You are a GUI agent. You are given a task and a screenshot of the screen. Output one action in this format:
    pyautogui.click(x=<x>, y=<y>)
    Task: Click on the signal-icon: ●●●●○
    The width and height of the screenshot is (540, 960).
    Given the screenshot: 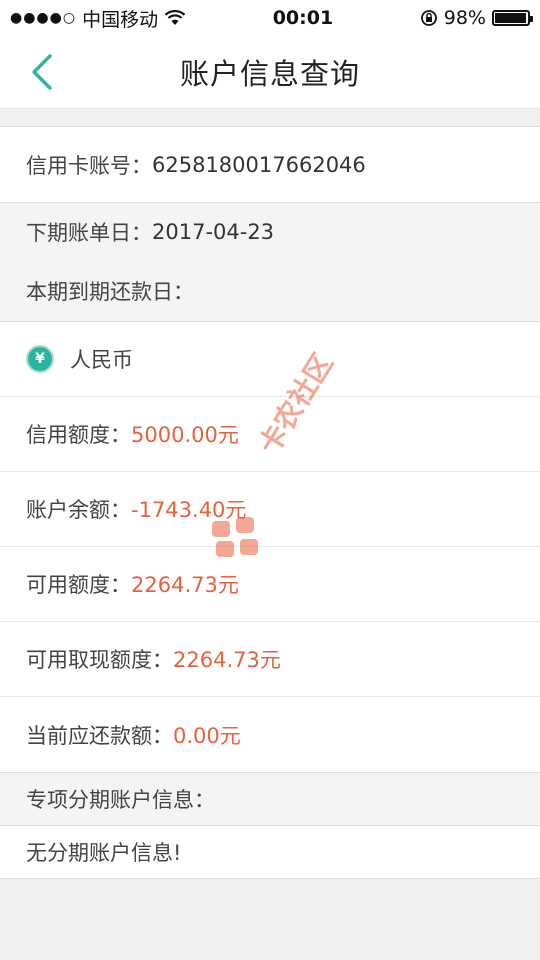 What is the action you would take?
    pyautogui.click(x=43, y=18)
    